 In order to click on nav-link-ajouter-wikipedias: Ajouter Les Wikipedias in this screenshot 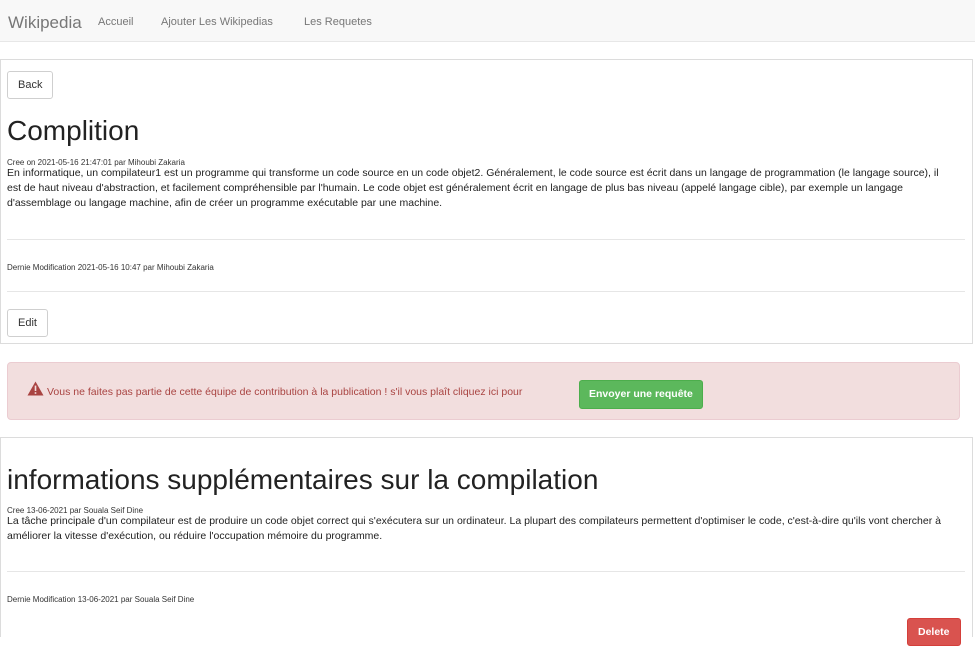, I will do `click(217, 22)`.